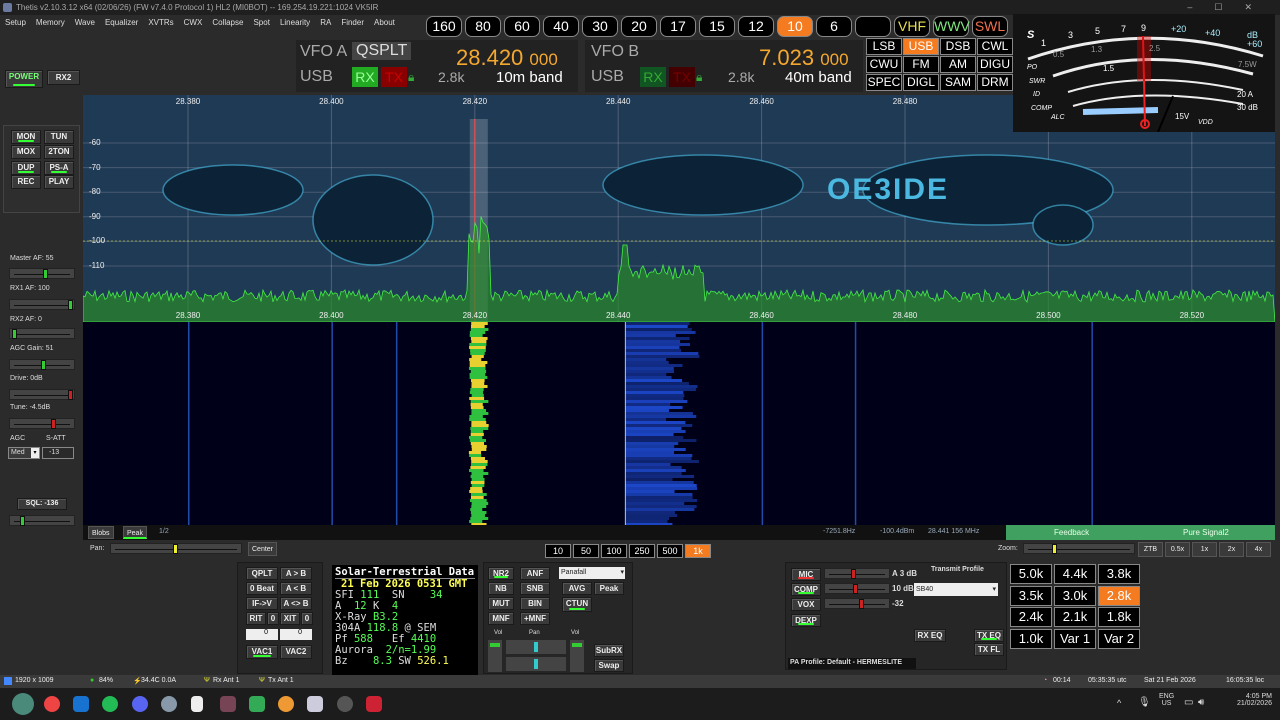  What do you see at coordinates (42, 273) in the screenshot?
I see `master-af-slider` at bounding box center [42, 273].